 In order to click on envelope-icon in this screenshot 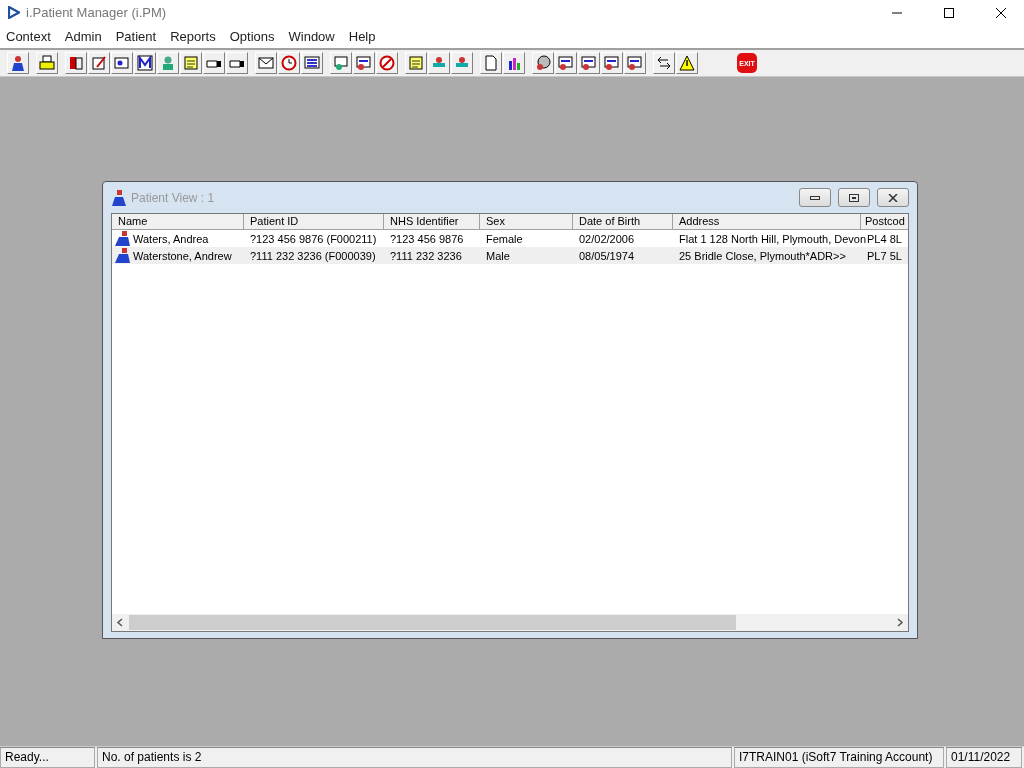, I will do `click(266, 63)`.